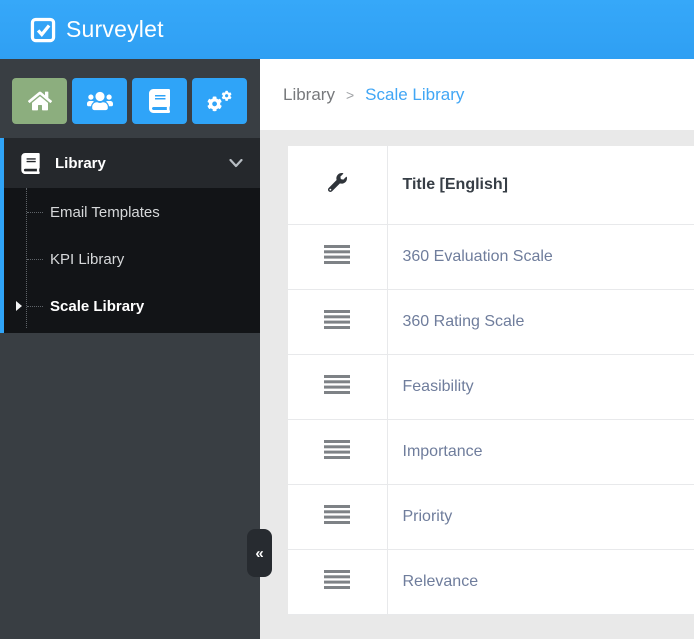 The image size is (694, 639). I want to click on tools-column-header, so click(338, 185).